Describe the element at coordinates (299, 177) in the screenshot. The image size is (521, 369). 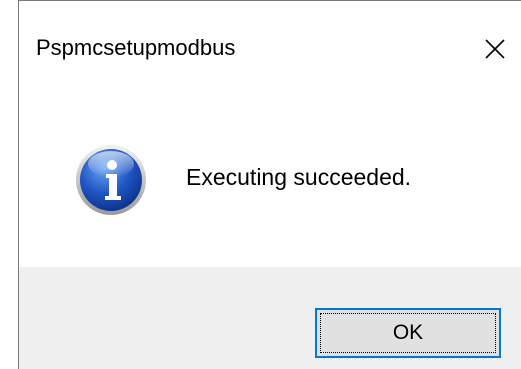
I see `dialog-message: Executing succeeded.` at that location.